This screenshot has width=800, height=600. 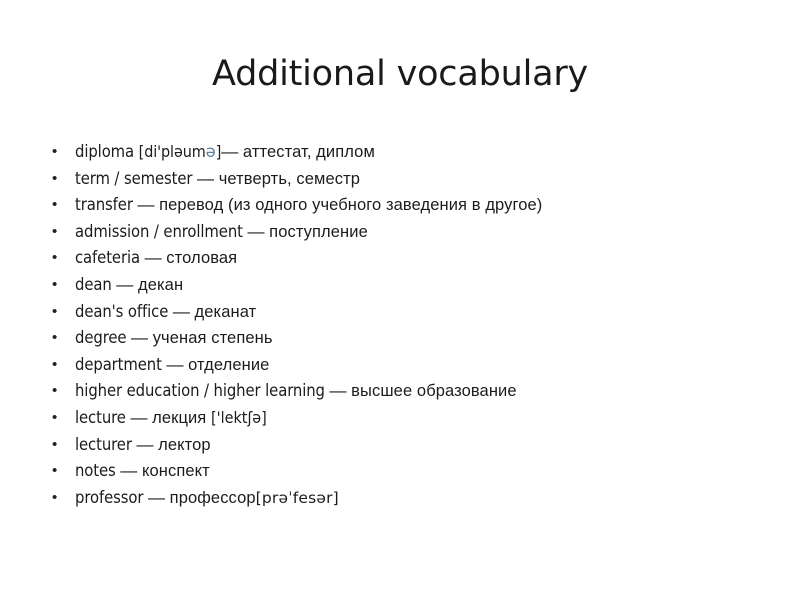 What do you see at coordinates (103, 338) in the screenshot?
I see `vocabulary-term: degree` at bounding box center [103, 338].